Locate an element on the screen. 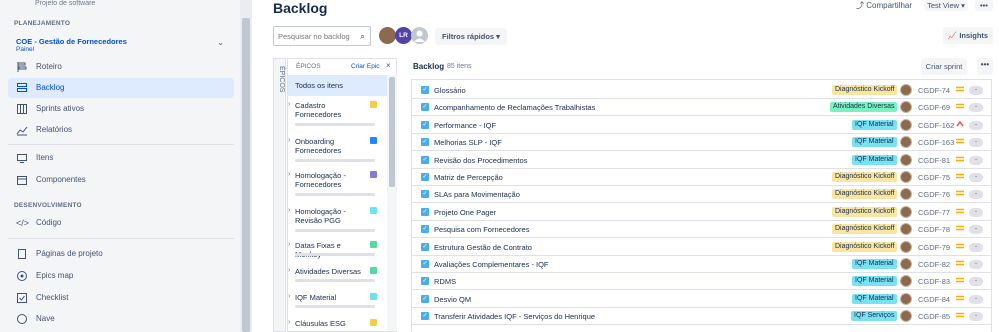 The image size is (999, 332). epic-lozenge: Atividades Diversas is located at coordinates (864, 107).